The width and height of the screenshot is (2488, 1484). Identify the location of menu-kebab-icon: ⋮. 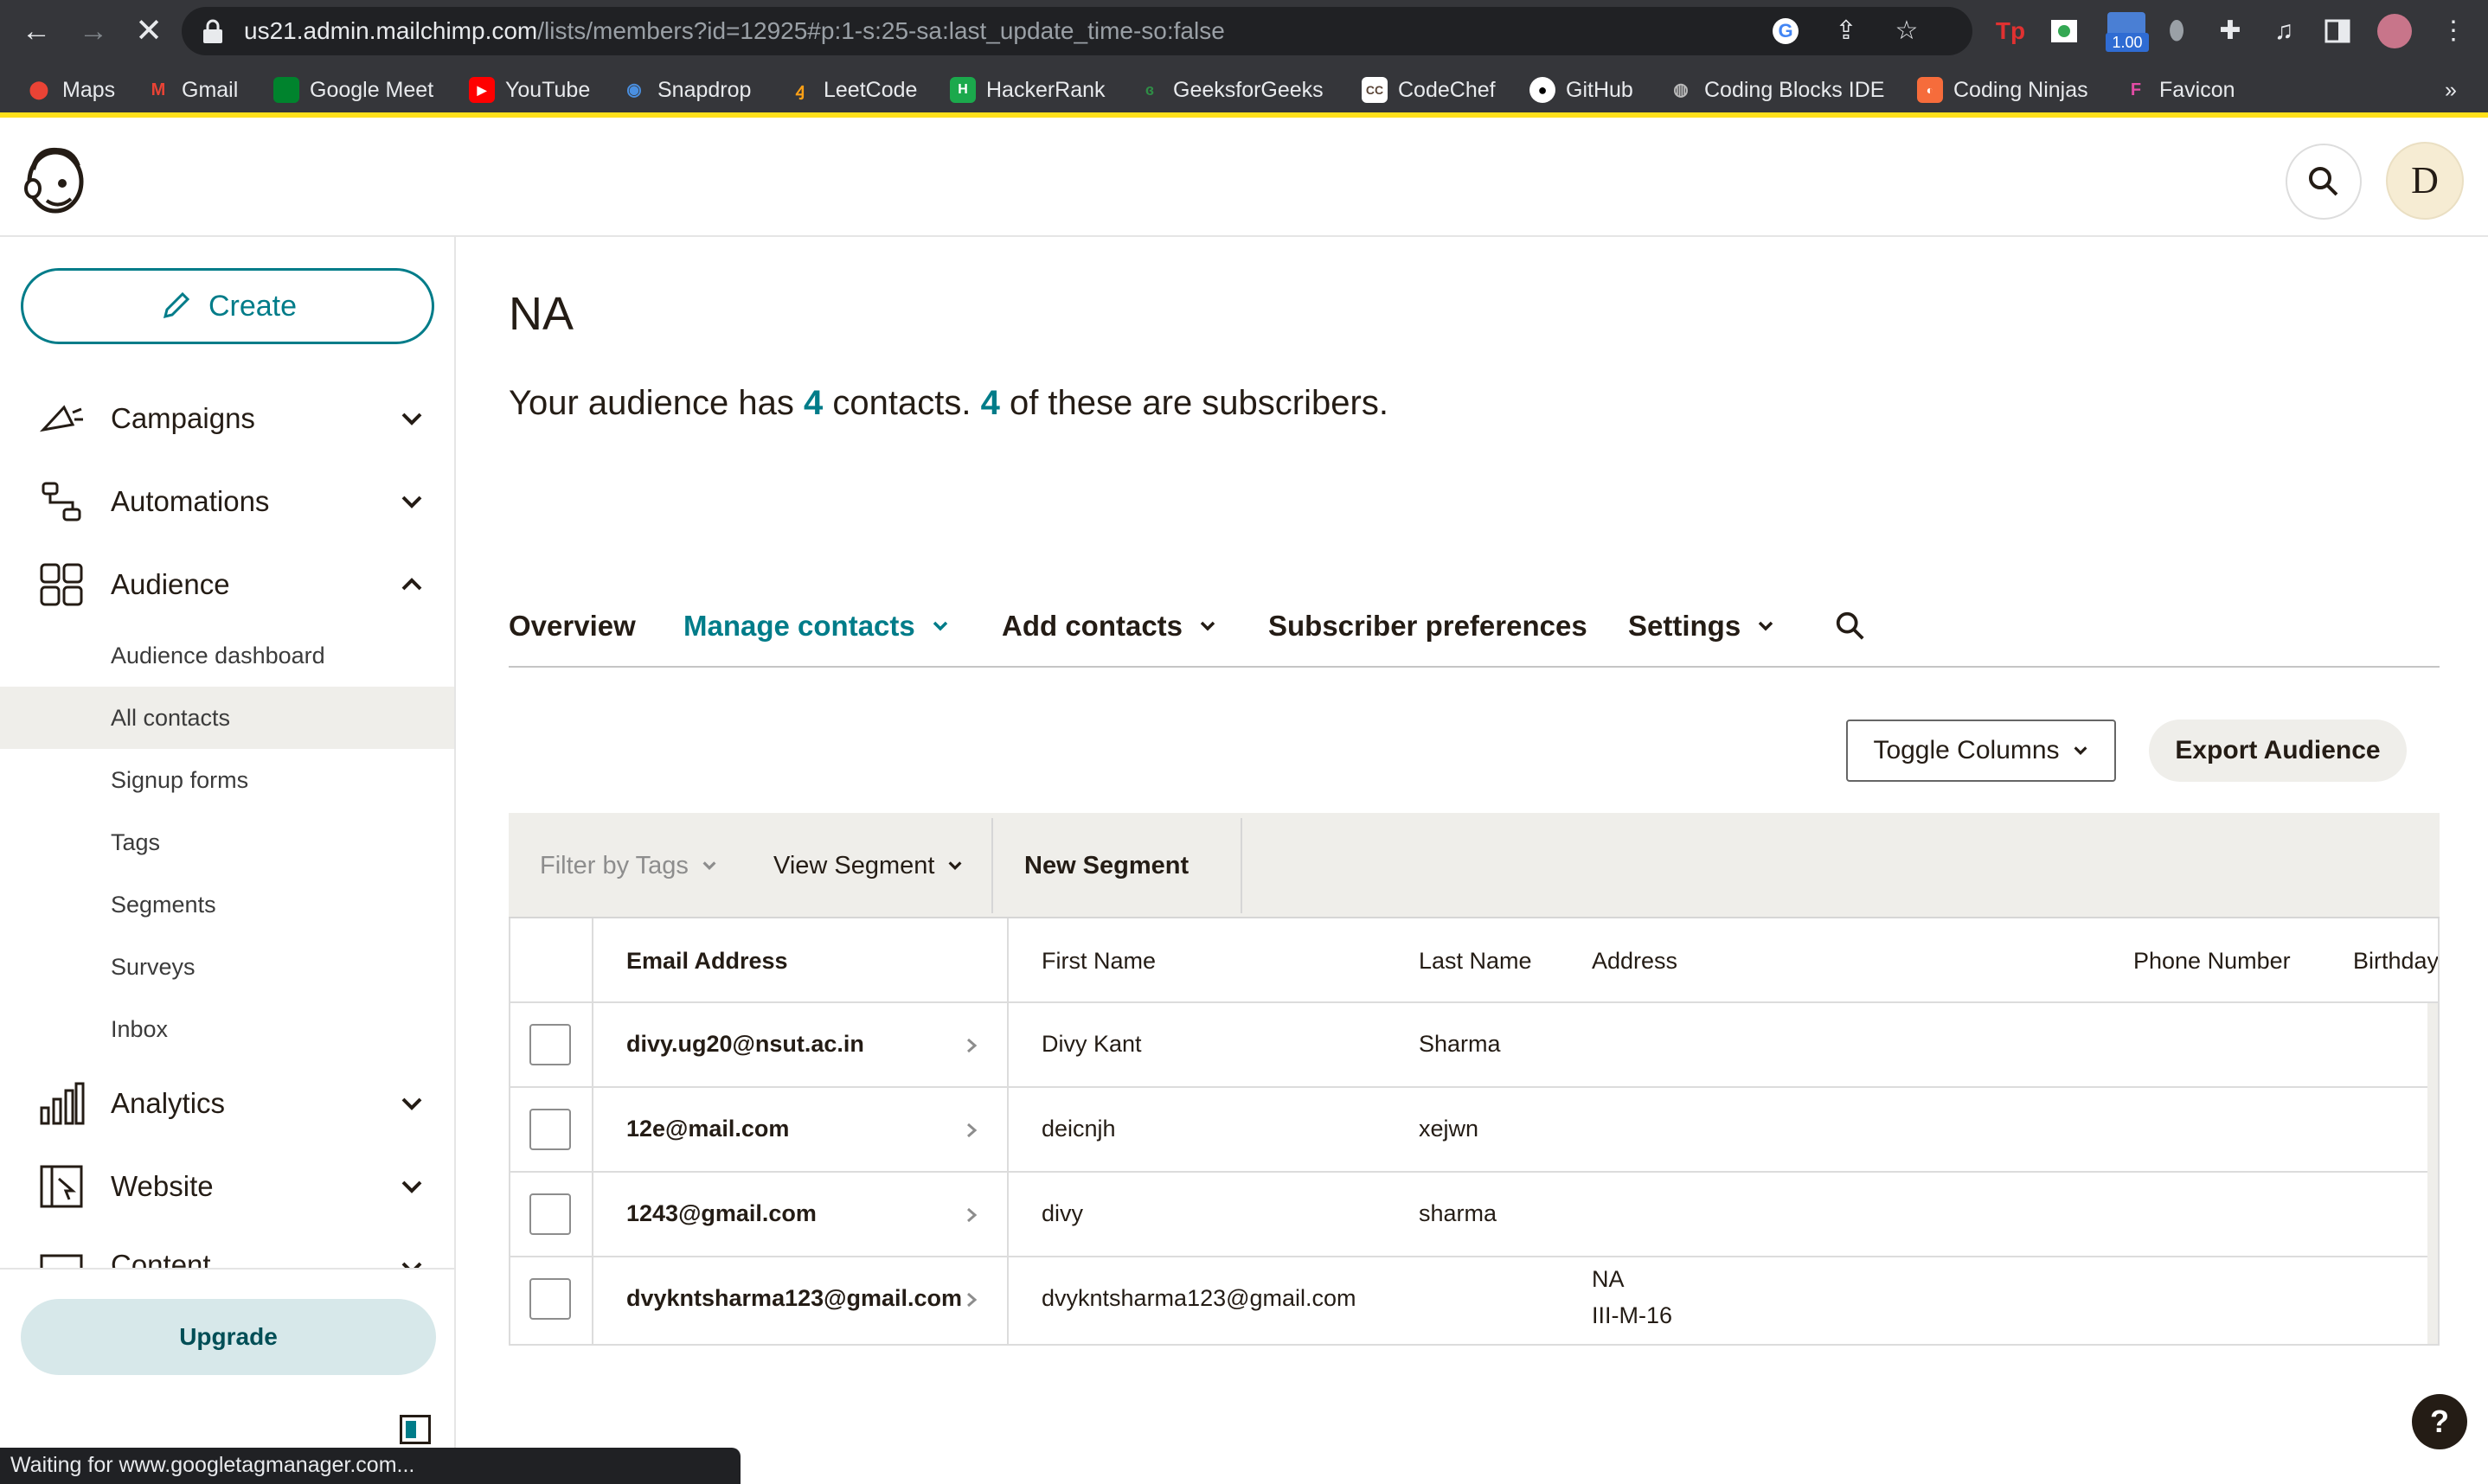
(2453, 31).